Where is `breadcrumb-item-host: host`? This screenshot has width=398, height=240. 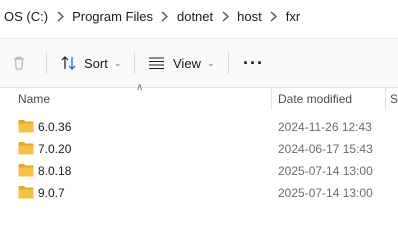
breadcrumb-item-host: host is located at coordinates (249, 16).